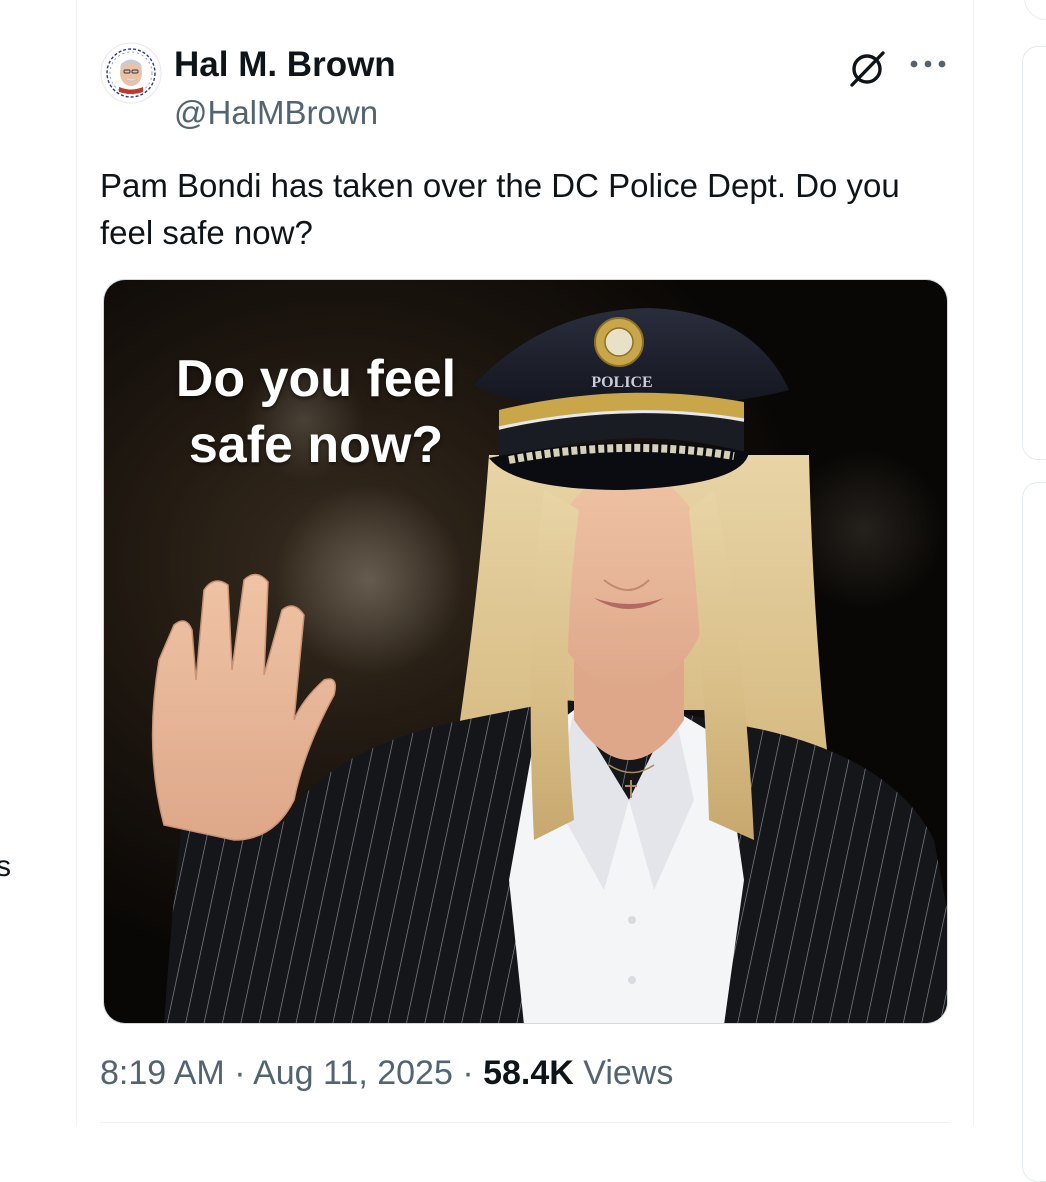 This screenshot has height=1182, width=1046. Describe the element at coordinates (276, 113) in the screenshot. I see `author-handle: @HalMBrown` at that location.